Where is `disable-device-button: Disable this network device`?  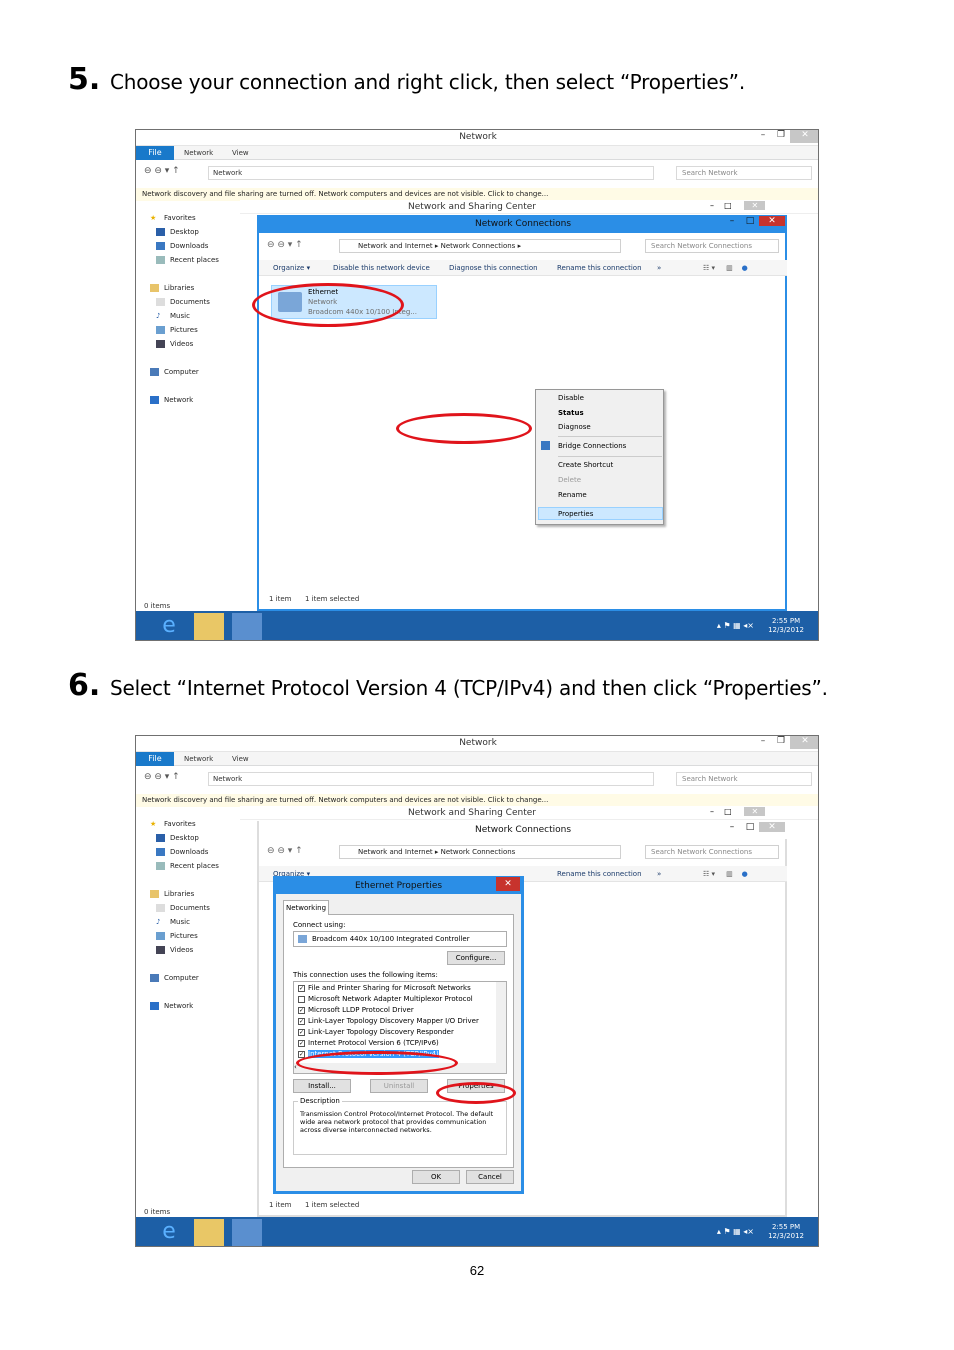 disable-device-button: Disable this network device is located at coordinates (381, 268).